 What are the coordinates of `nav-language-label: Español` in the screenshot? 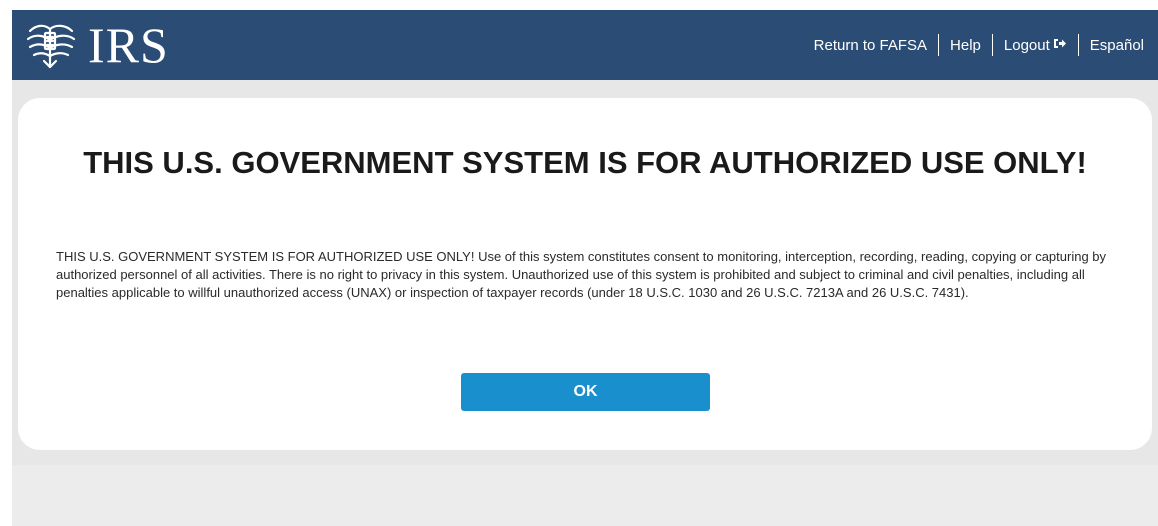 It's located at (1116, 45).